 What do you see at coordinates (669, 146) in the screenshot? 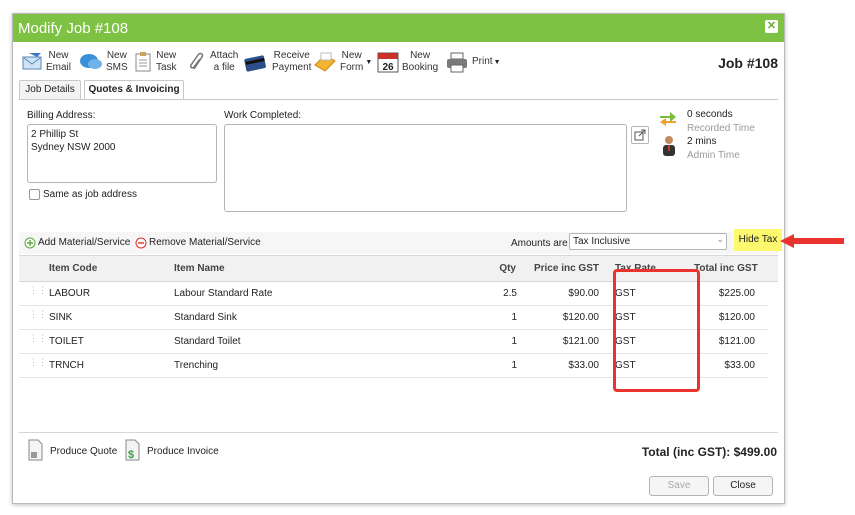
I see `person-icon` at bounding box center [669, 146].